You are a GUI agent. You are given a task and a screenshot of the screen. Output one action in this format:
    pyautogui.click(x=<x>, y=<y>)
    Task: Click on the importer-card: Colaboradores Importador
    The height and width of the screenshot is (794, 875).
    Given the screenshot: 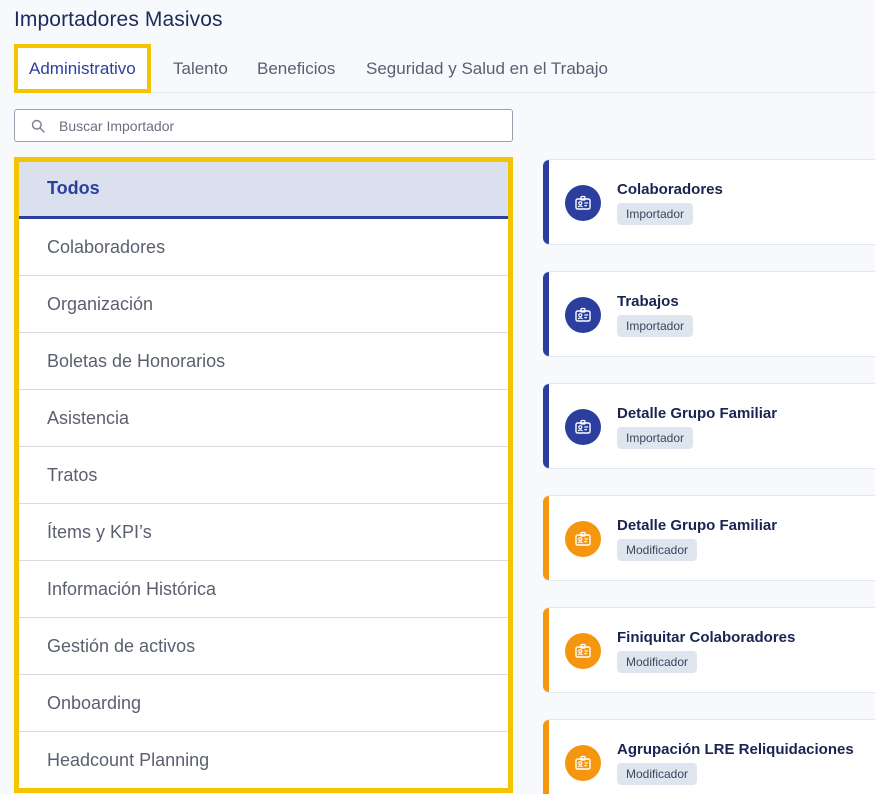 What is the action you would take?
    pyautogui.click(x=709, y=202)
    